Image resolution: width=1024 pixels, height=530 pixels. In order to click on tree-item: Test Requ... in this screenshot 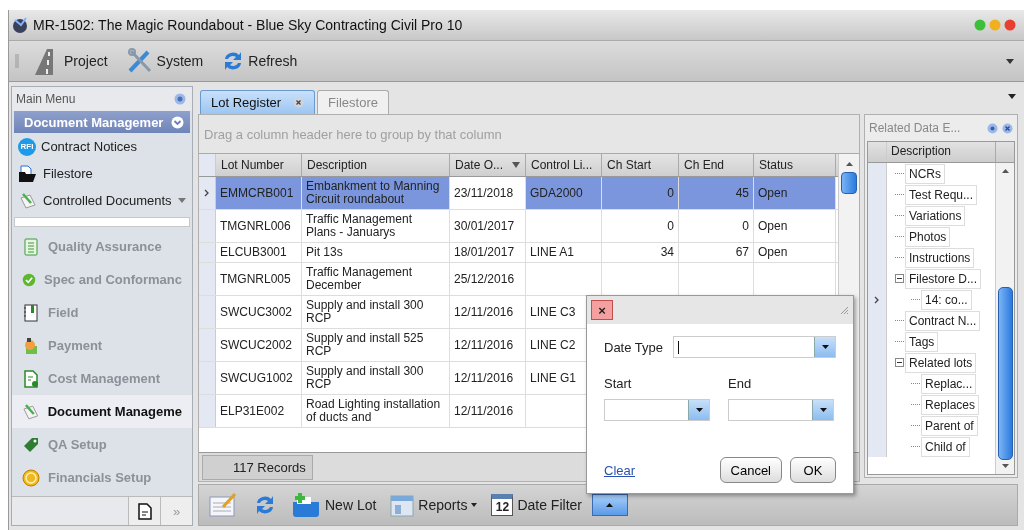, I will do `click(941, 194)`.